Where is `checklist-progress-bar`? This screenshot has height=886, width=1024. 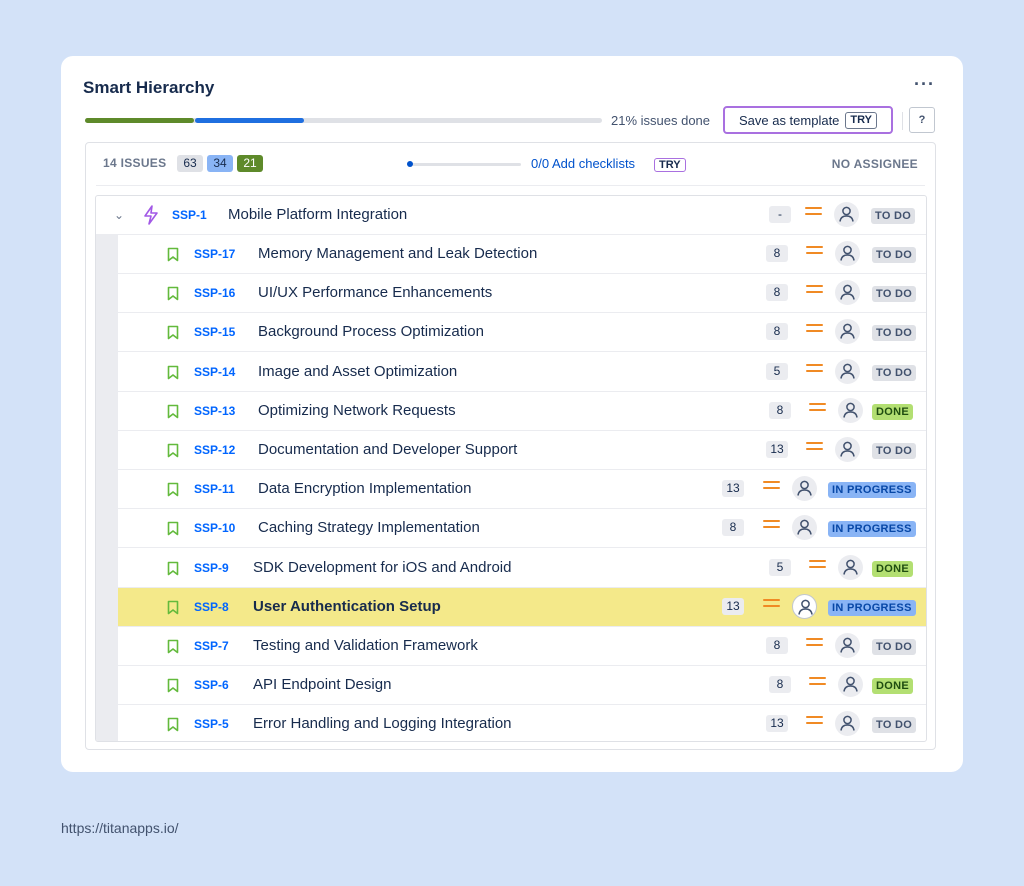 checklist-progress-bar is located at coordinates (464, 164).